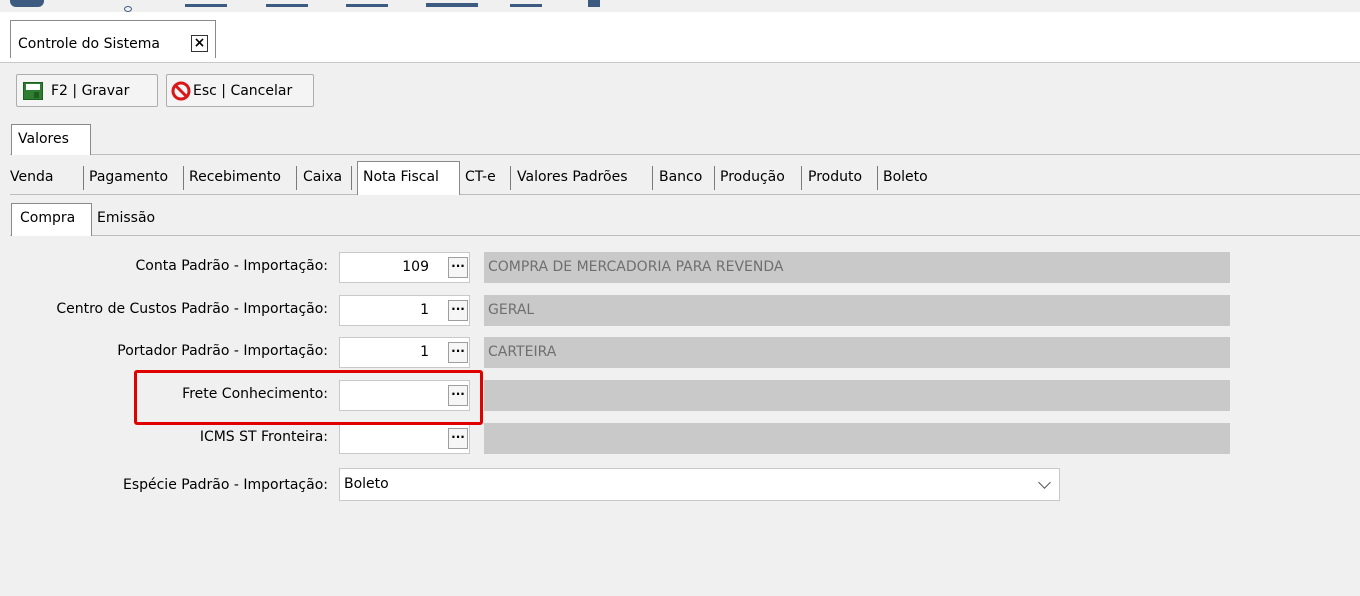 The height and width of the screenshot is (596, 1360). I want to click on save-button: F2 | Gravar, so click(87, 90).